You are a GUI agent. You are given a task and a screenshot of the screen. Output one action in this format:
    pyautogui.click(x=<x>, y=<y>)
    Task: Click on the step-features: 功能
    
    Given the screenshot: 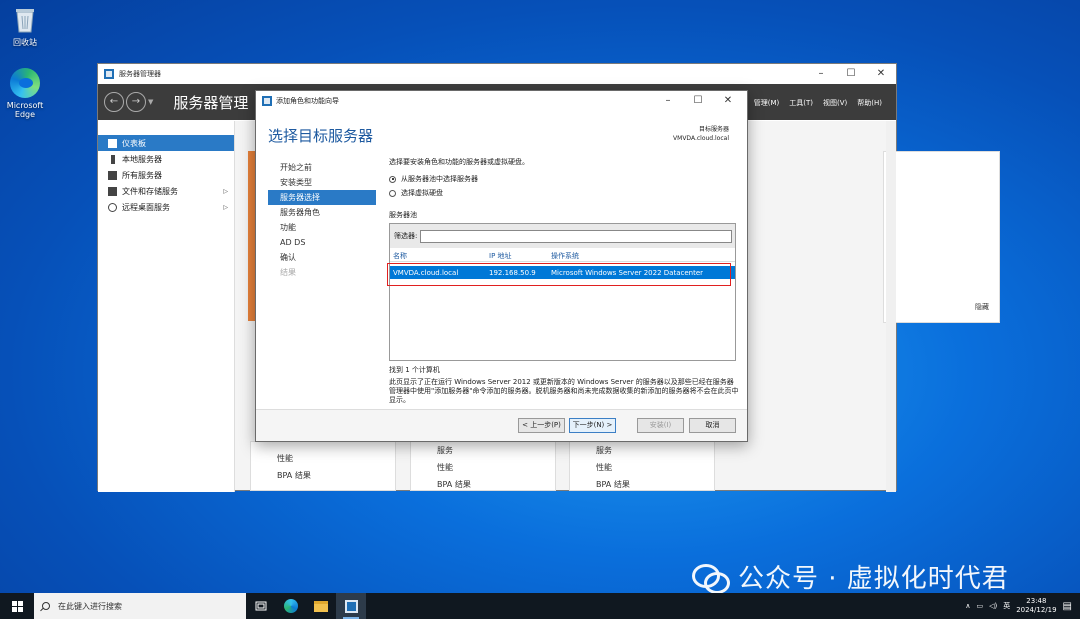 What is the action you would take?
    pyautogui.click(x=322, y=227)
    